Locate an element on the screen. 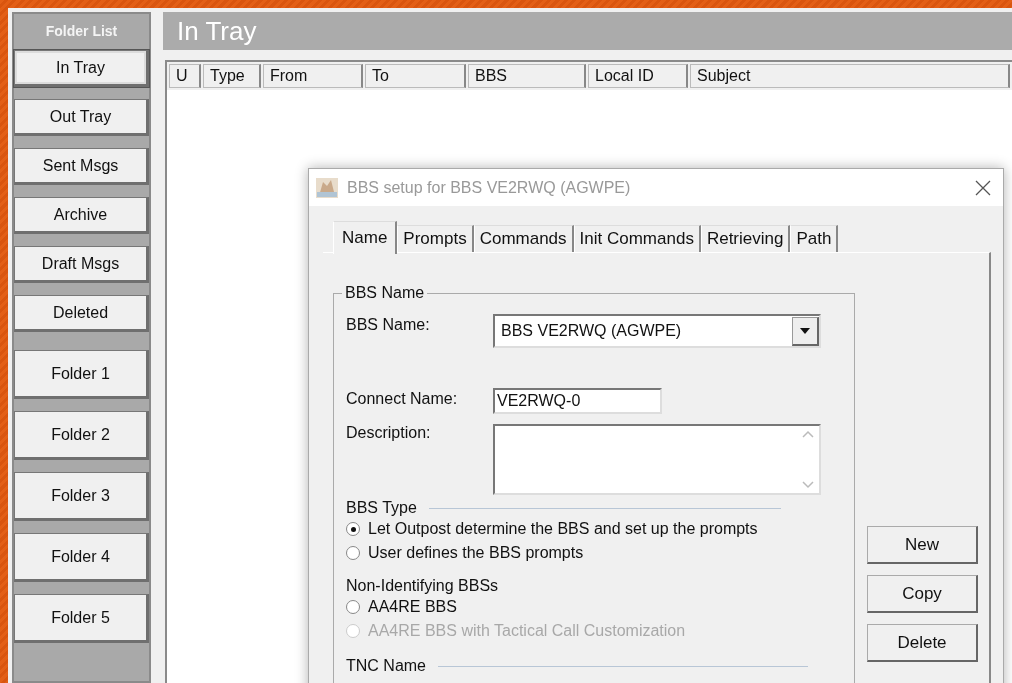 The image size is (1012, 683). bbs-name-dropdown: BBS VE2RWQ (AGWPE) is located at coordinates (657, 331).